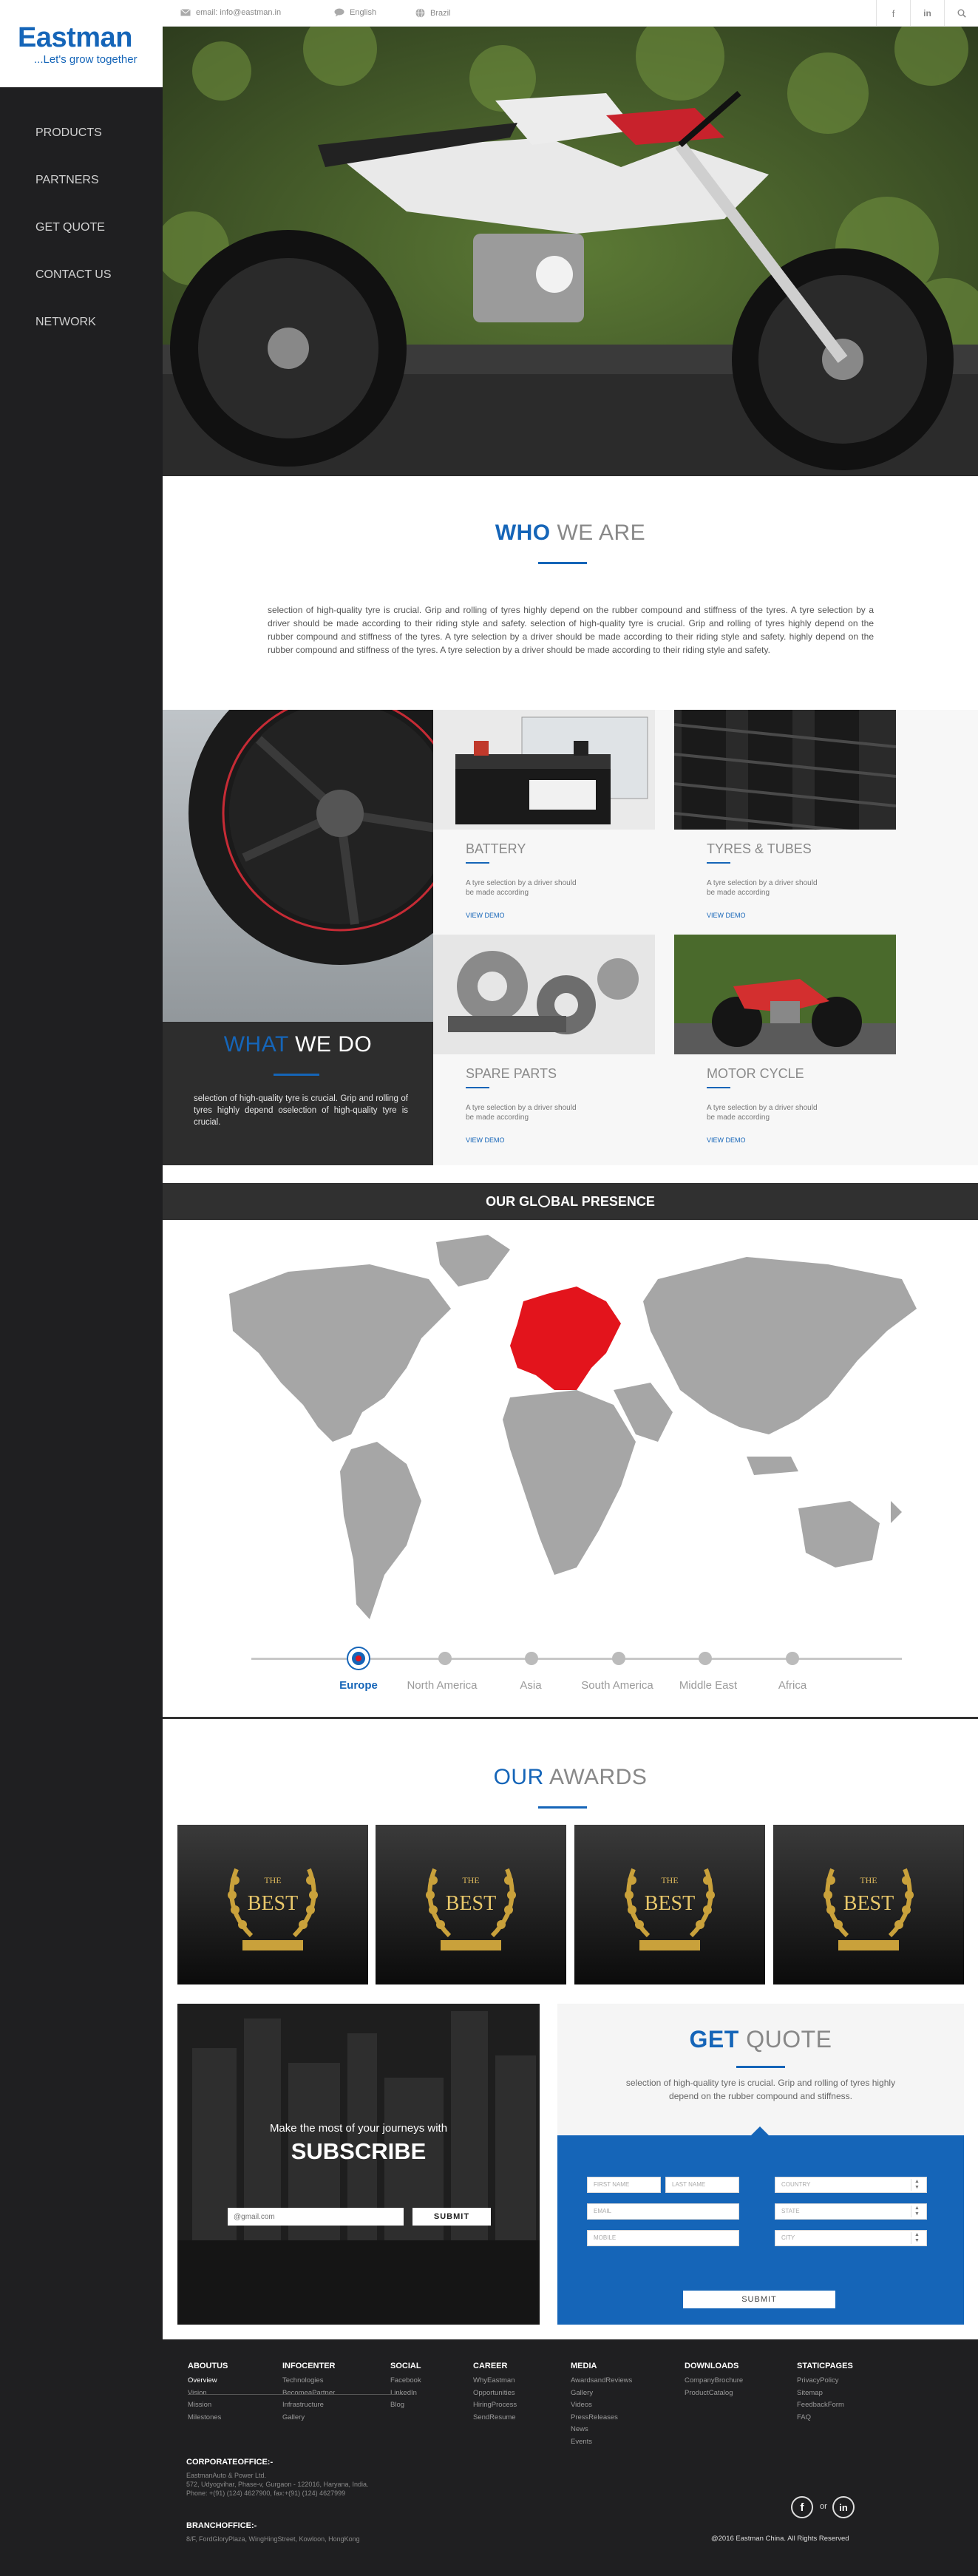 The image size is (978, 2576). Describe the element at coordinates (702, 2185) in the screenshot. I see `last-name-field: LAST NAME` at that location.